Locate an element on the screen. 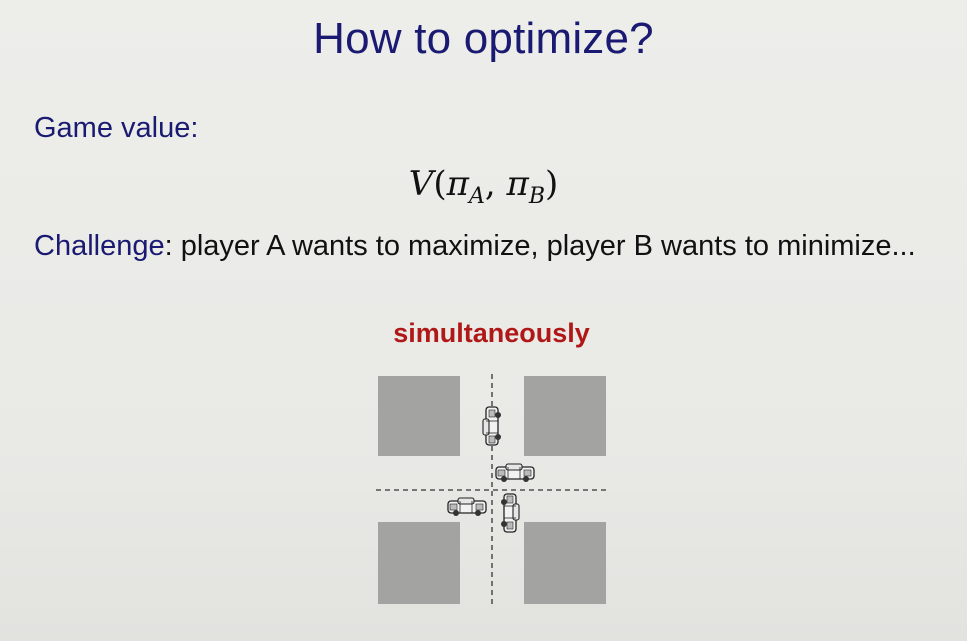  game-value-formula: V(πA, πB) is located at coordinates (483, 186).